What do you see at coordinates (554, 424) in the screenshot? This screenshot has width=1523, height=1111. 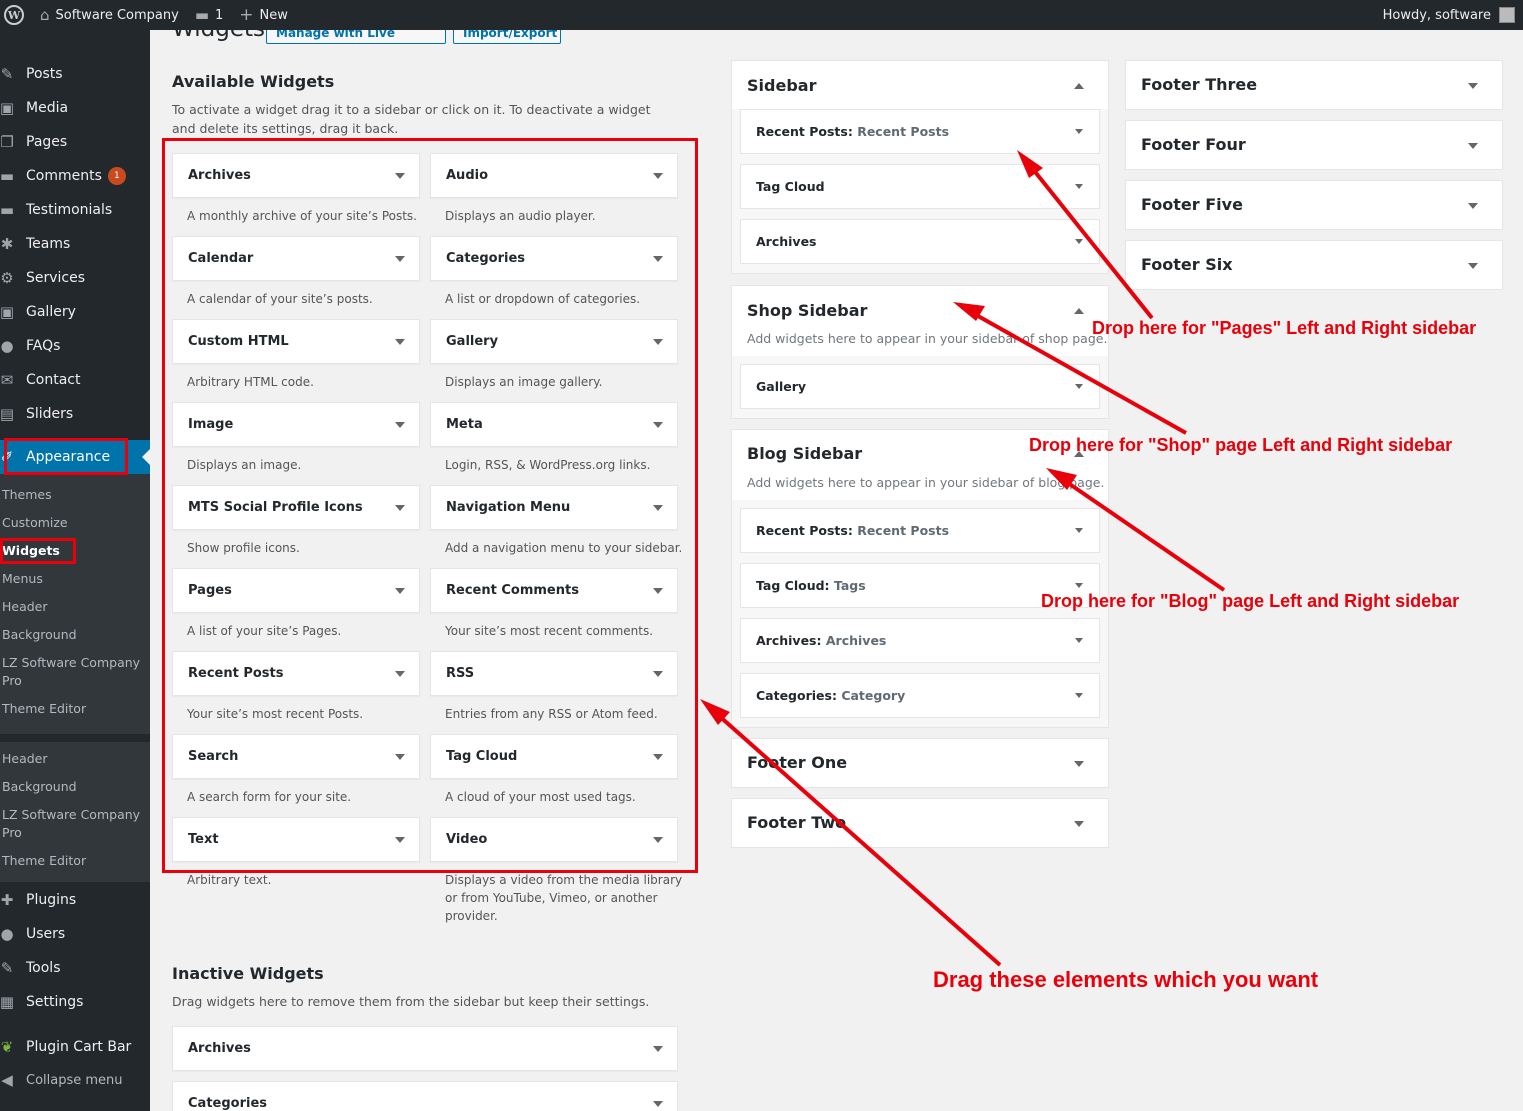 I see `widget-meta: Meta` at bounding box center [554, 424].